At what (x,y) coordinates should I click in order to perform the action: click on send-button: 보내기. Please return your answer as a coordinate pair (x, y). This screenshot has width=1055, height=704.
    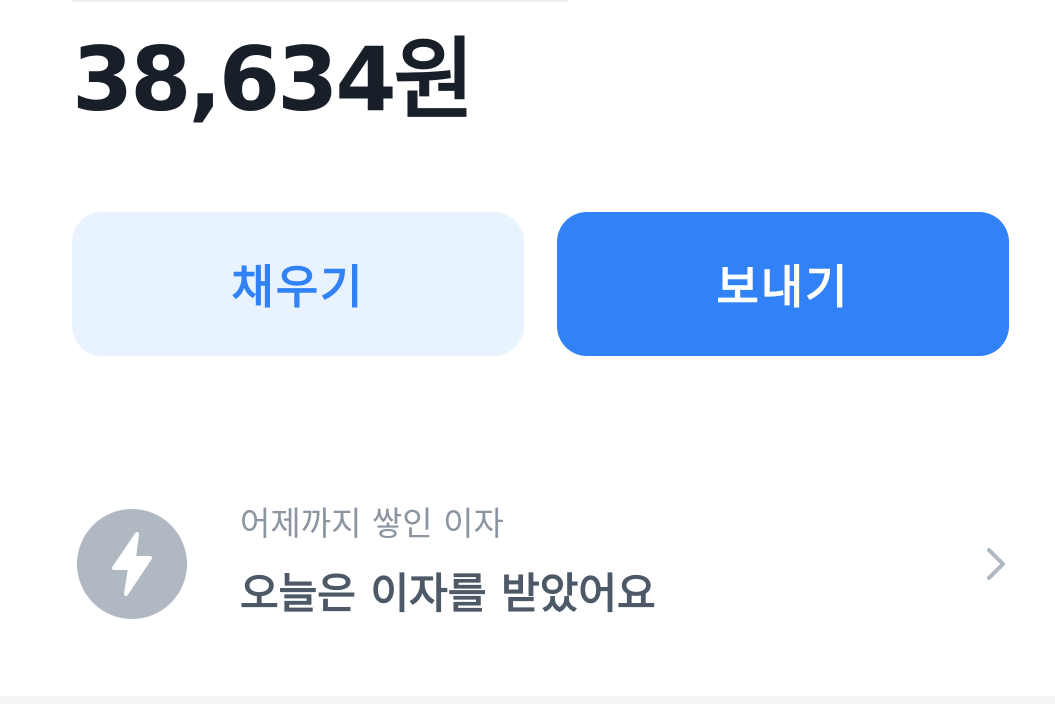
    Looking at the image, I should click on (783, 284).